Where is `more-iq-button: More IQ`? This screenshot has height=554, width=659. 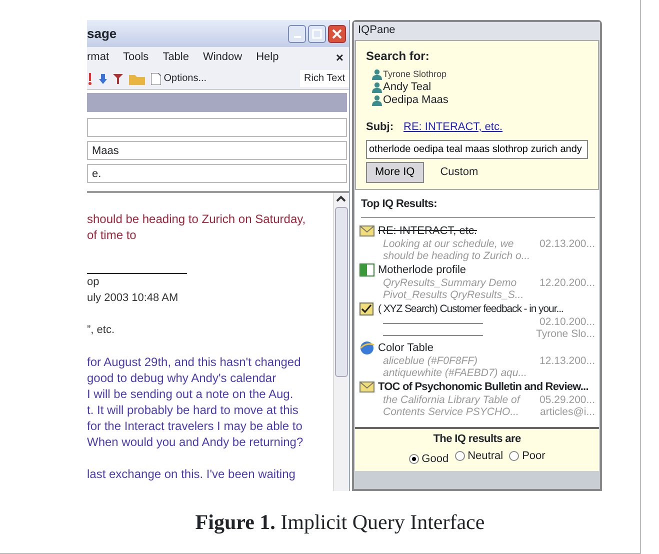
more-iq-button: More IQ is located at coordinates (395, 172).